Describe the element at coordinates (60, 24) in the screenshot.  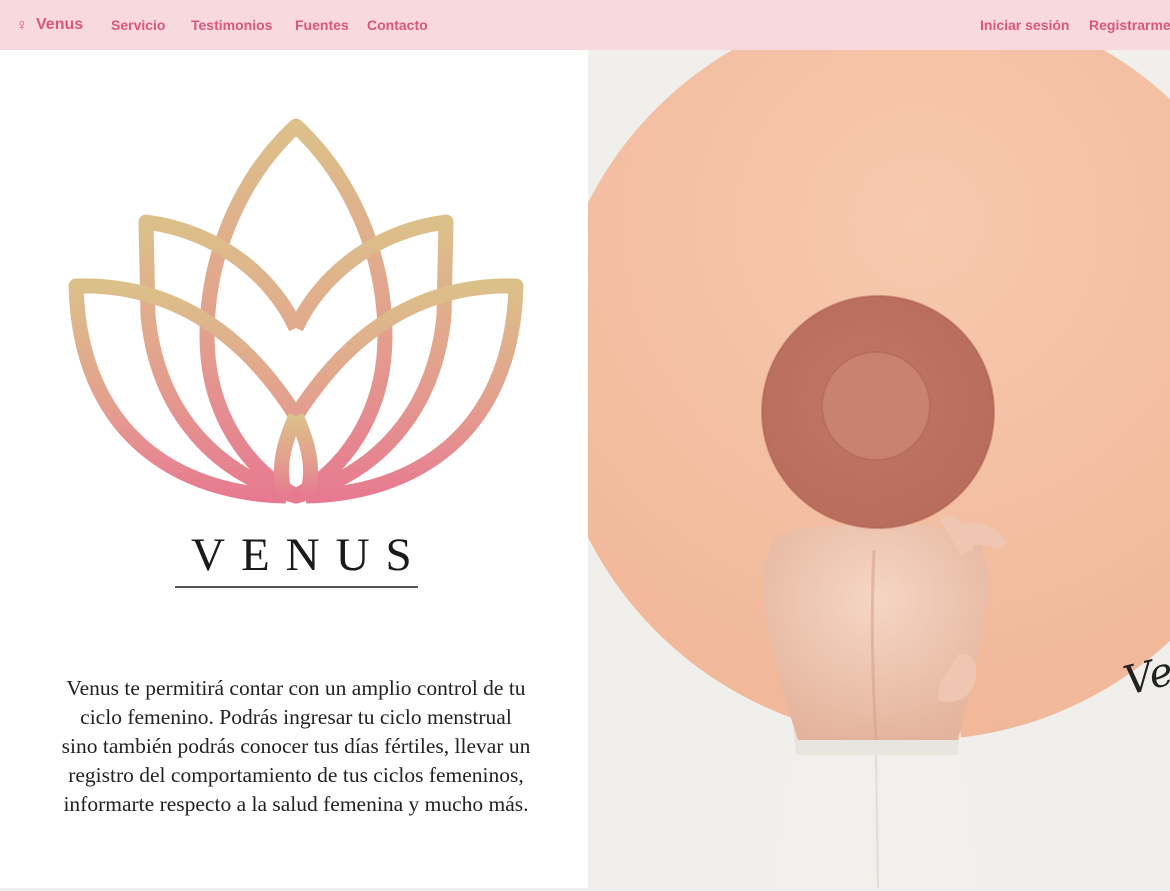
I see `brand-label: Venus` at that location.